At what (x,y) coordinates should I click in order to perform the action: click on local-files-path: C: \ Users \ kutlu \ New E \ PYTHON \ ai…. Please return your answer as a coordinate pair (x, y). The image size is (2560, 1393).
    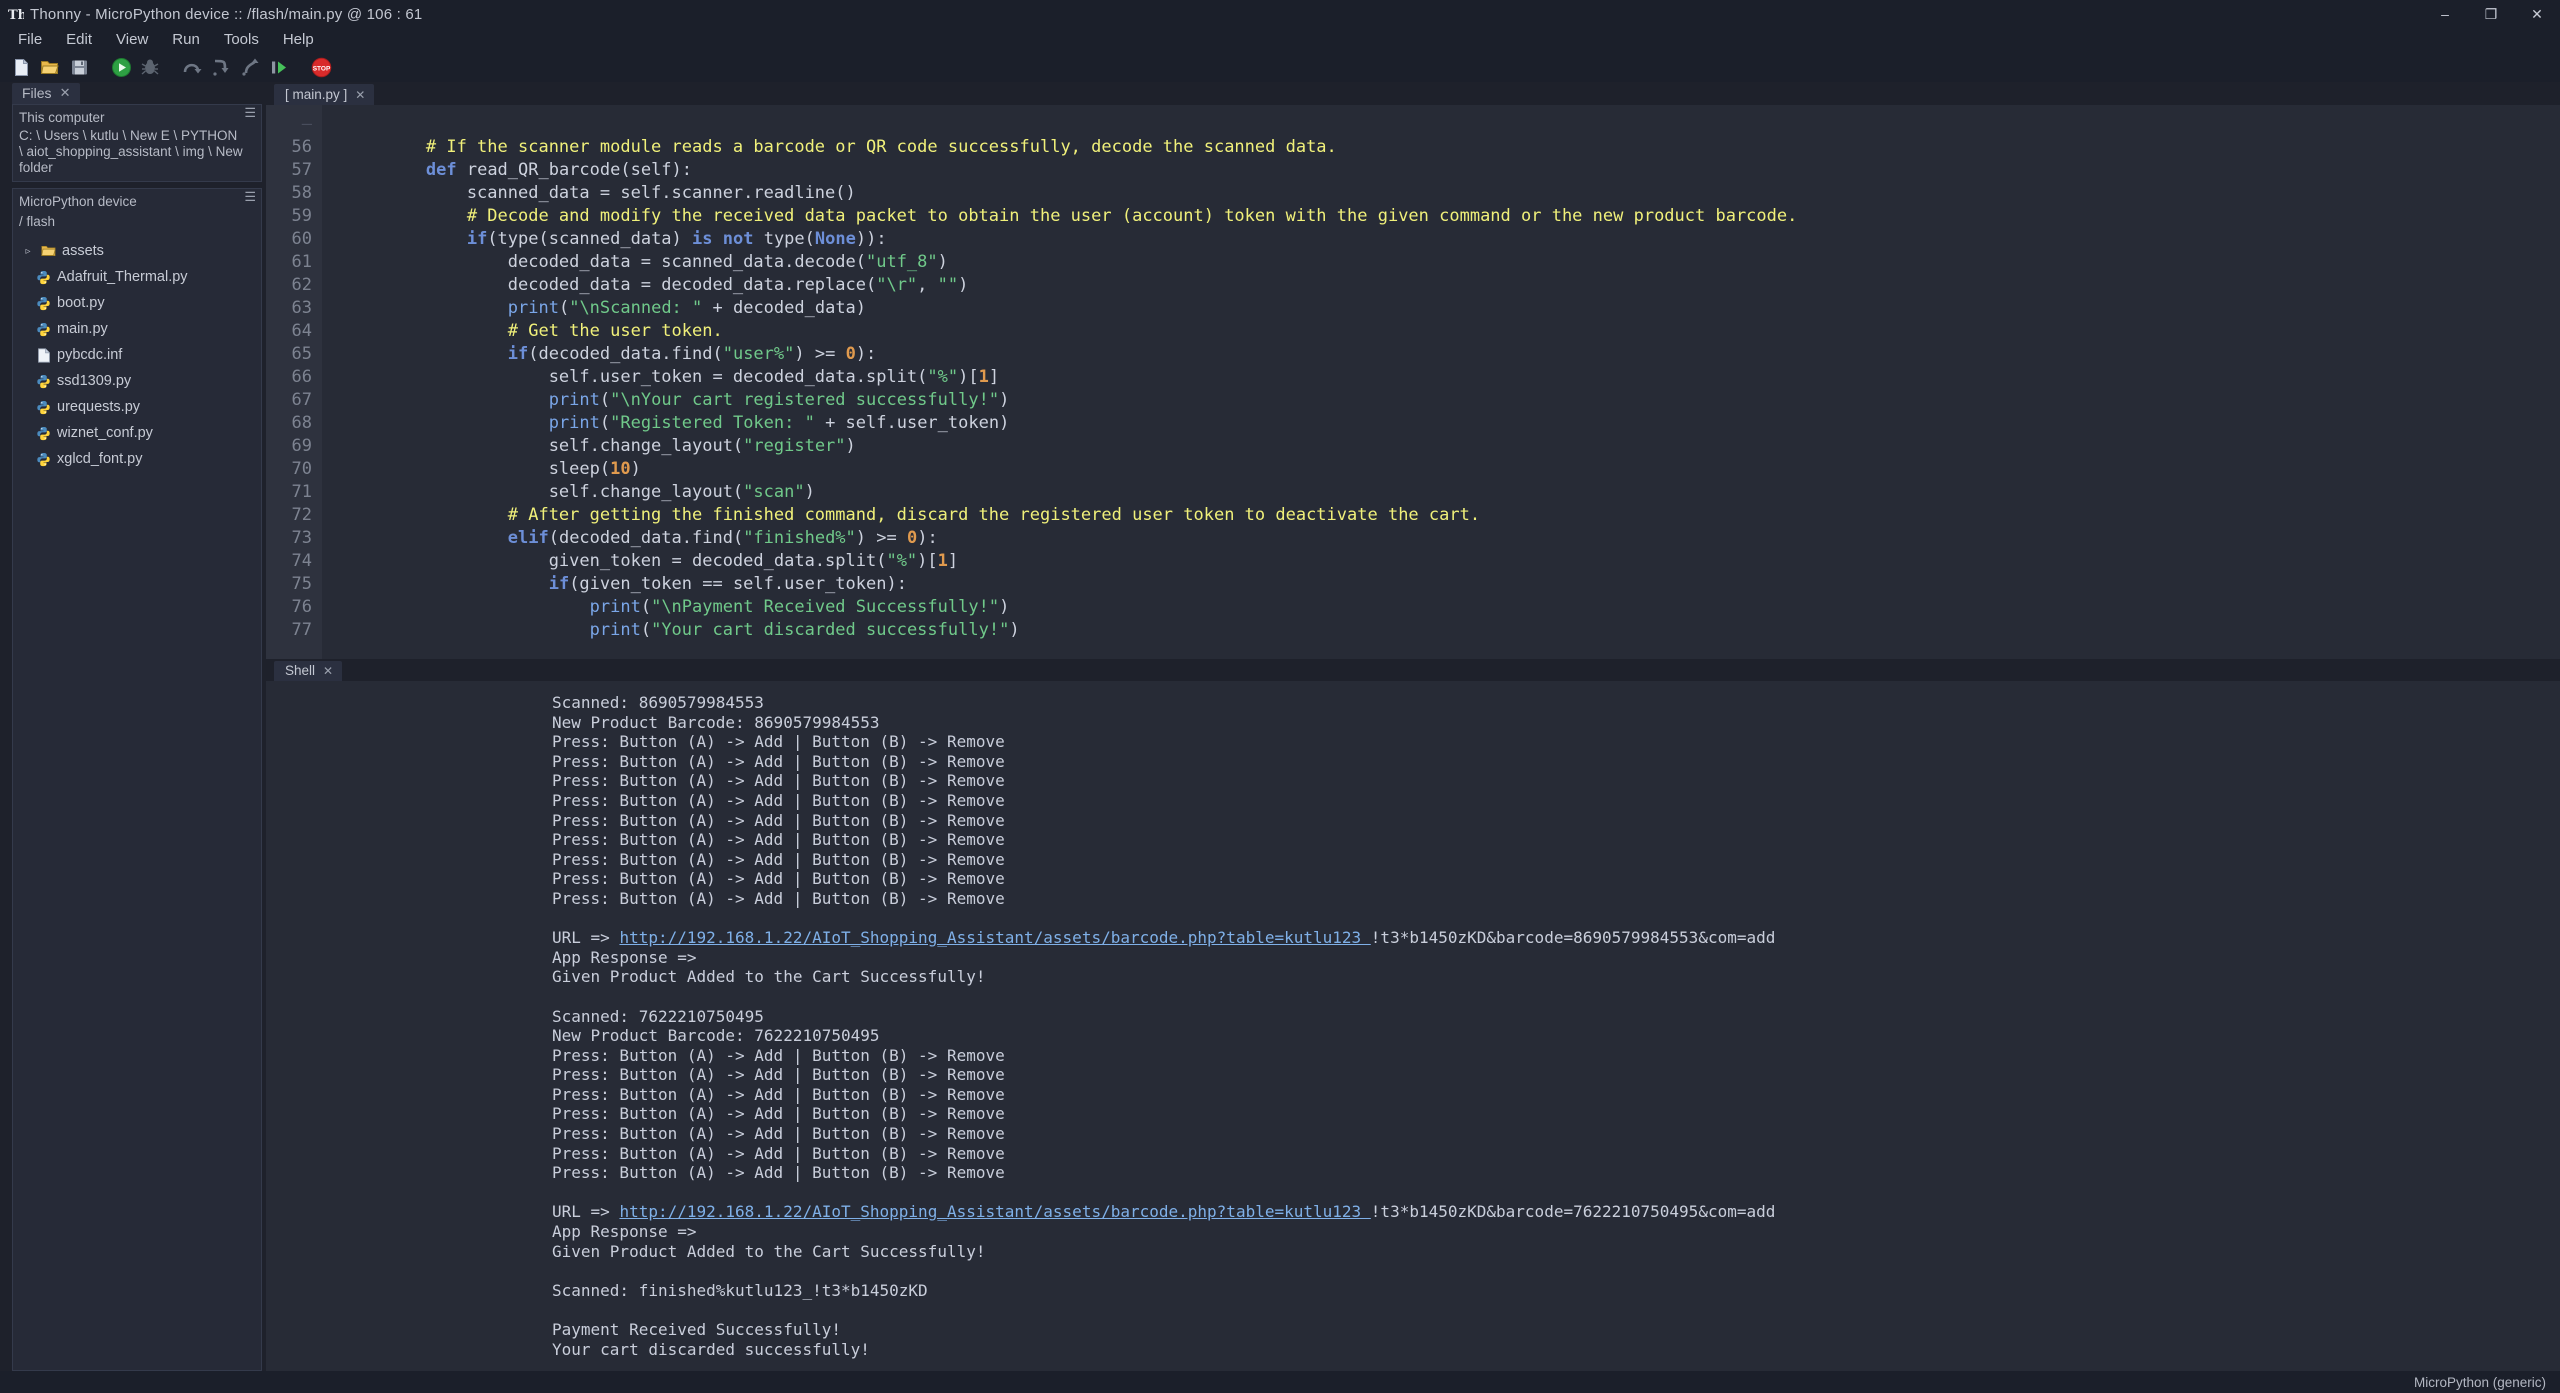
    Looking at the image, I should click on (131, 151).